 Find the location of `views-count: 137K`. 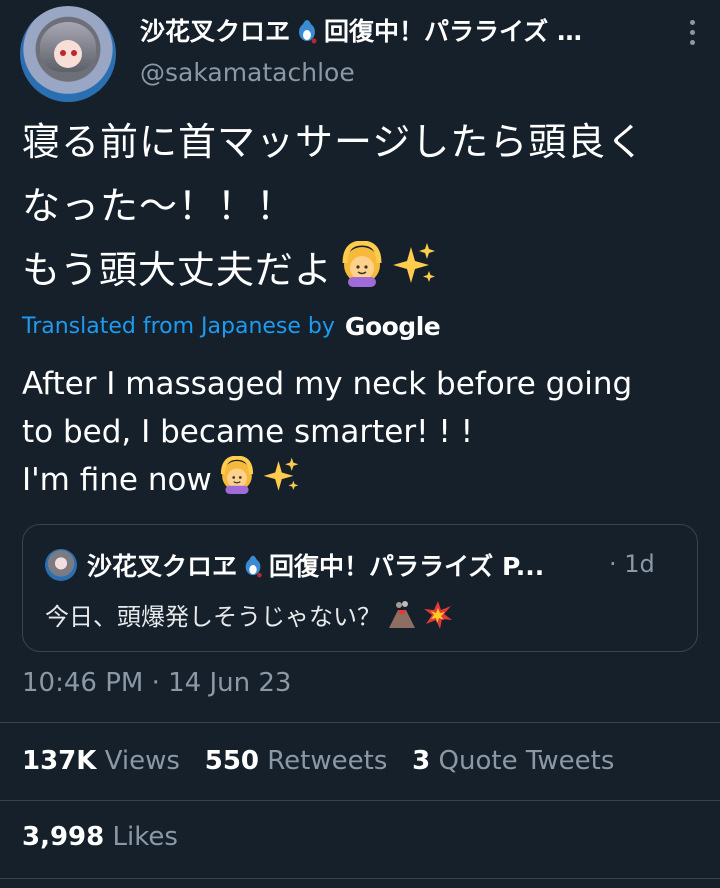

views-count: 137K is located at coordinates (59, 761).